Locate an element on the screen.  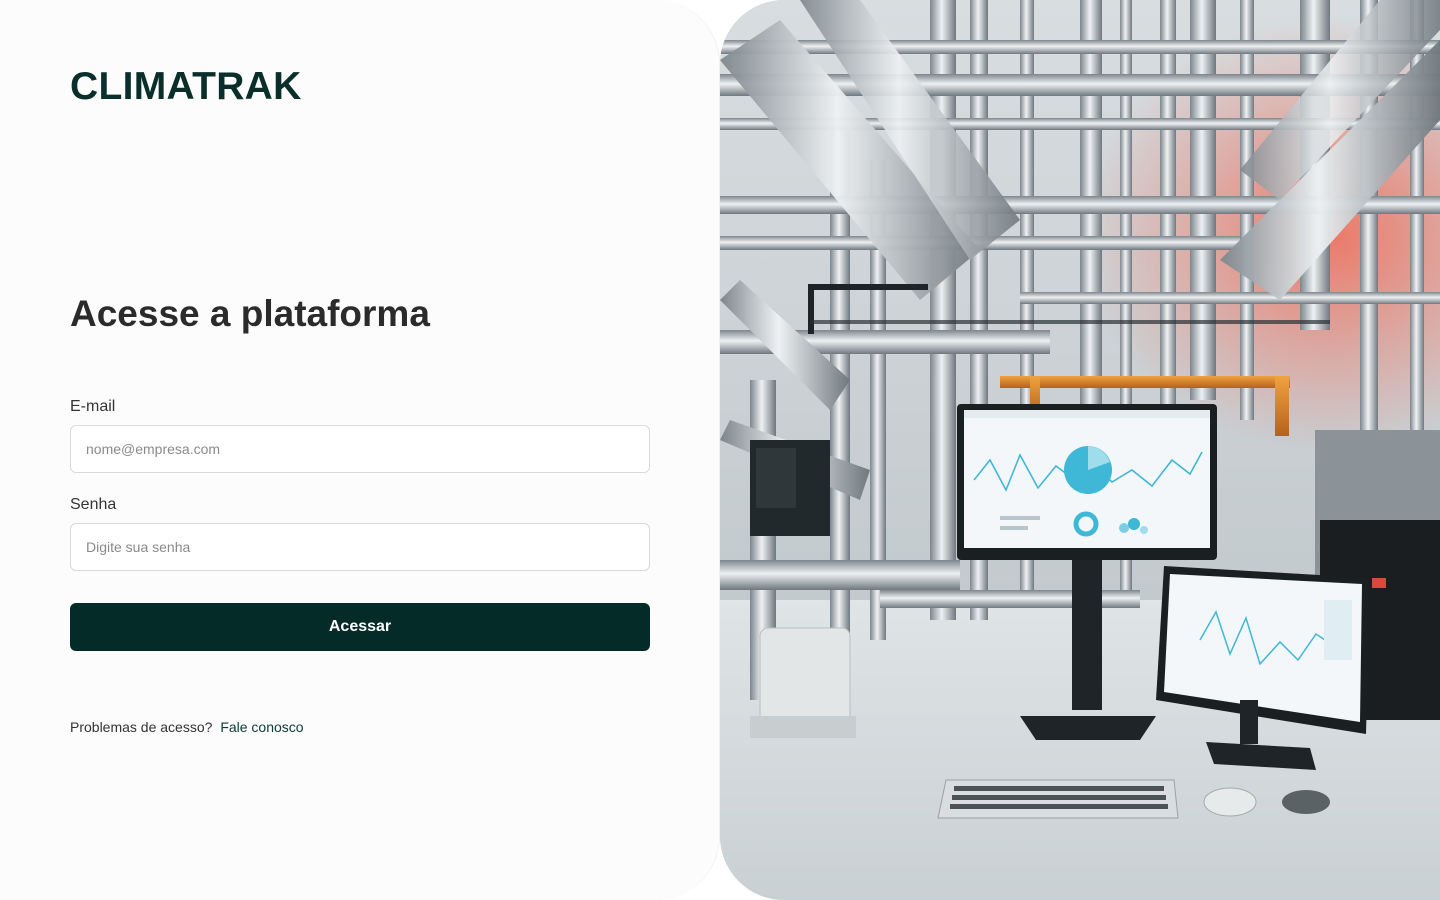
email-field is located at coordinates (360, 449).